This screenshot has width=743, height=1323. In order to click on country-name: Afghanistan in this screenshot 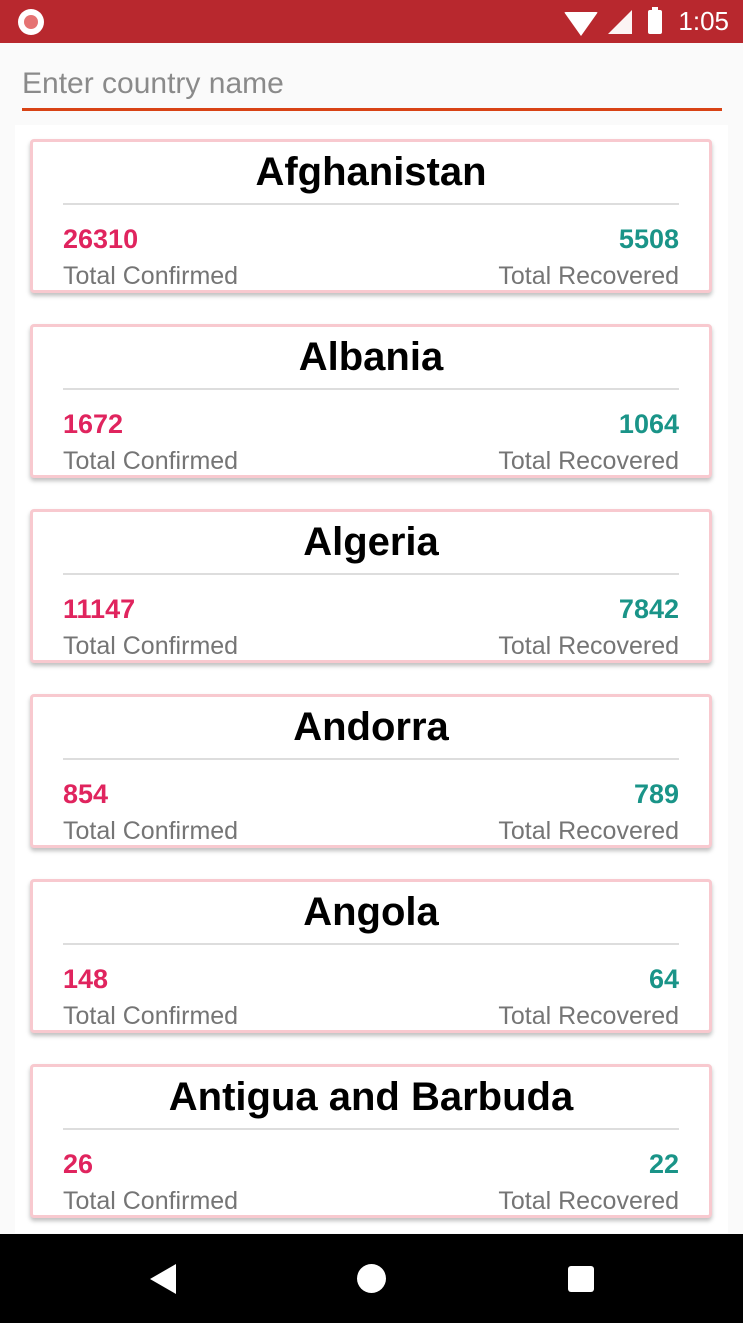, I will do `click(371, 172)`.